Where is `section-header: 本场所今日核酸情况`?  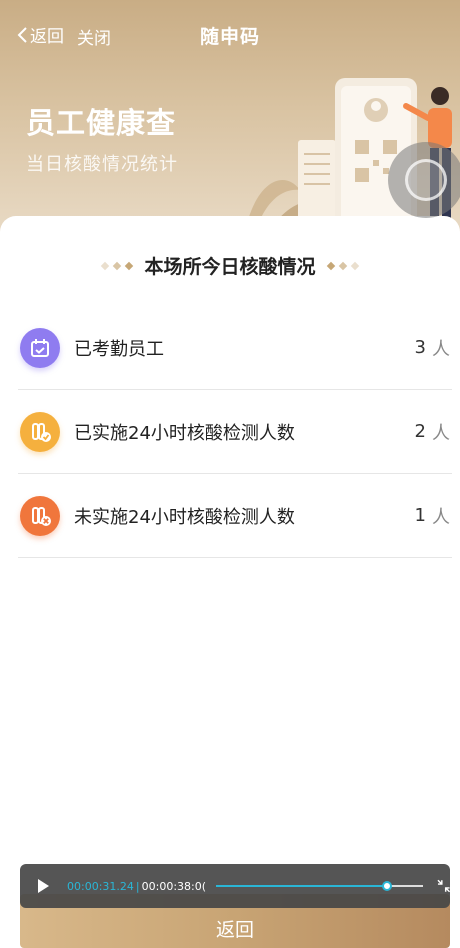
section-header: 本场所今日核酸情况 is located at coordinates (230, 265).